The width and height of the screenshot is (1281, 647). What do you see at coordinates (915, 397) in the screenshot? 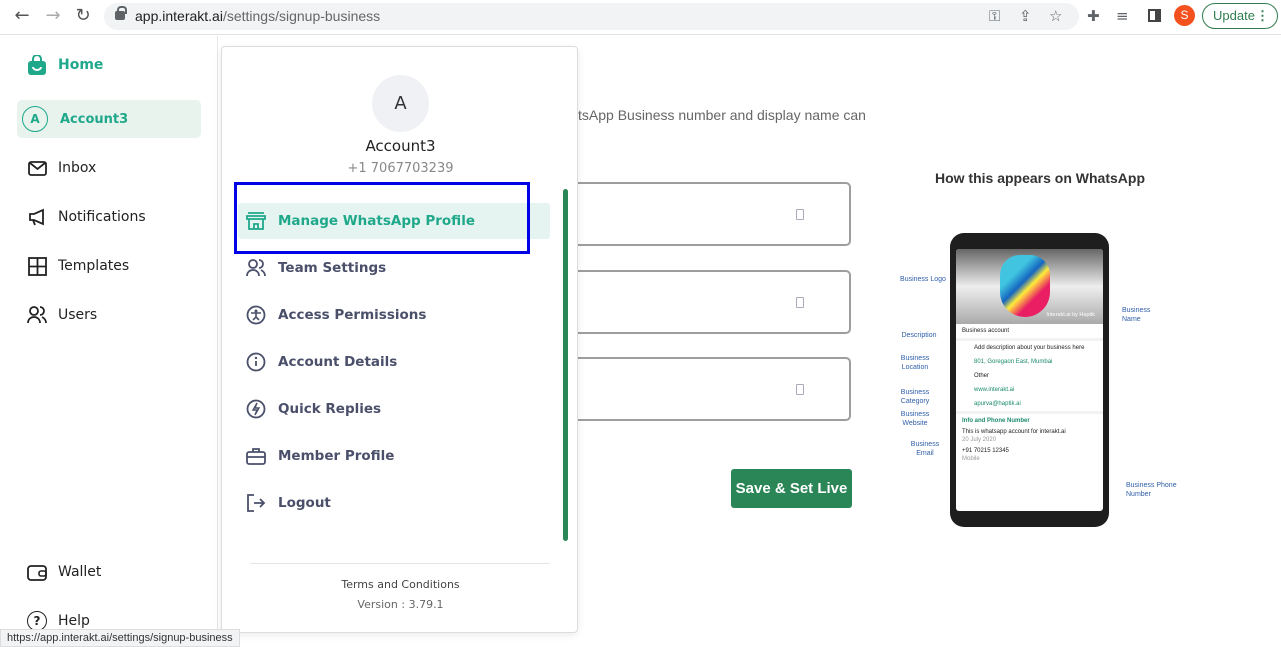
I see `label-business-category: Business Category` at bounding box center [915, 397].